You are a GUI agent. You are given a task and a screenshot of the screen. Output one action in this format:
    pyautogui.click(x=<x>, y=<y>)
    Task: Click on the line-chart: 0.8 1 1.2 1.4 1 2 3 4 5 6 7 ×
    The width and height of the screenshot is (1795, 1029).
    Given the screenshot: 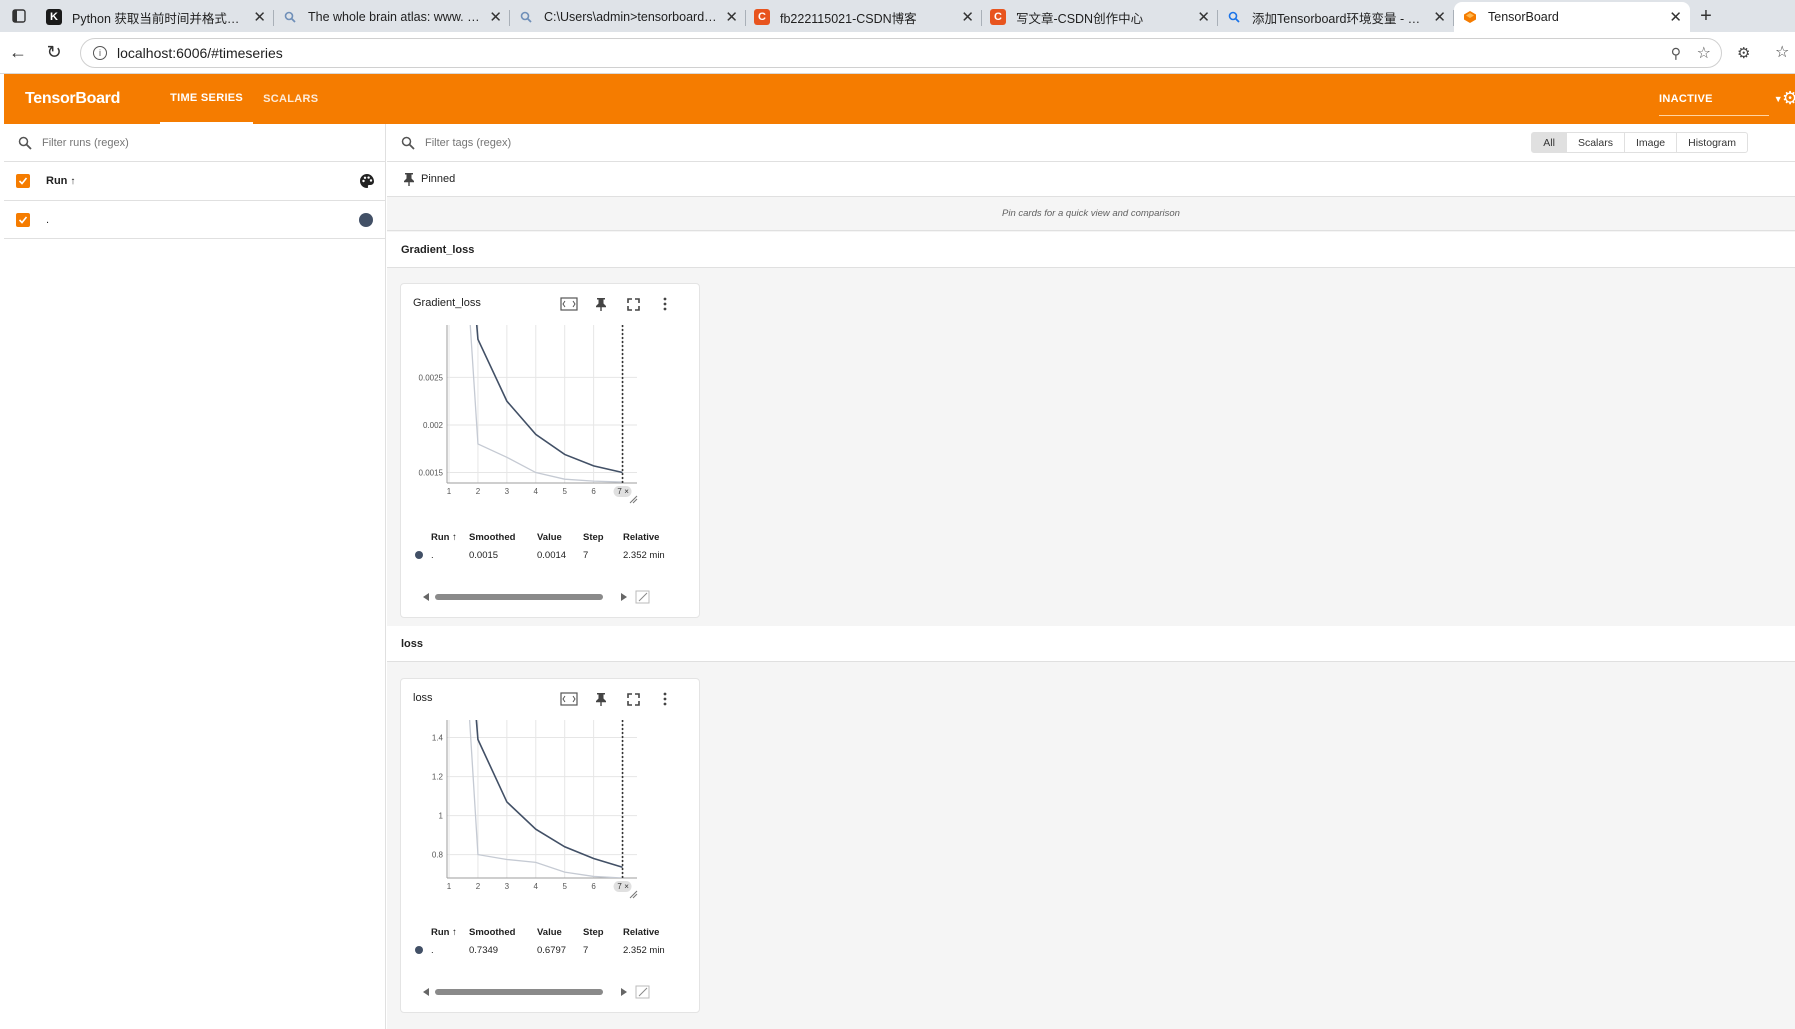 What is the action you would take?
    pyautogui.click(x=532, y=809)
    